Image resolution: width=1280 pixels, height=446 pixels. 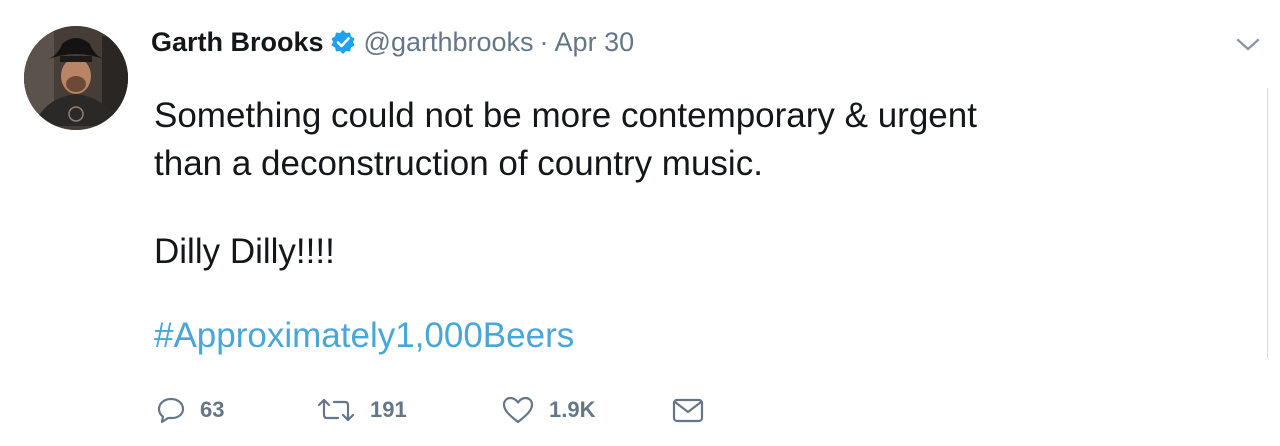 What do you see at coordinates (336, 410) in the screenshot?
I see `retweet-icon` at bounding box center [336, 410].